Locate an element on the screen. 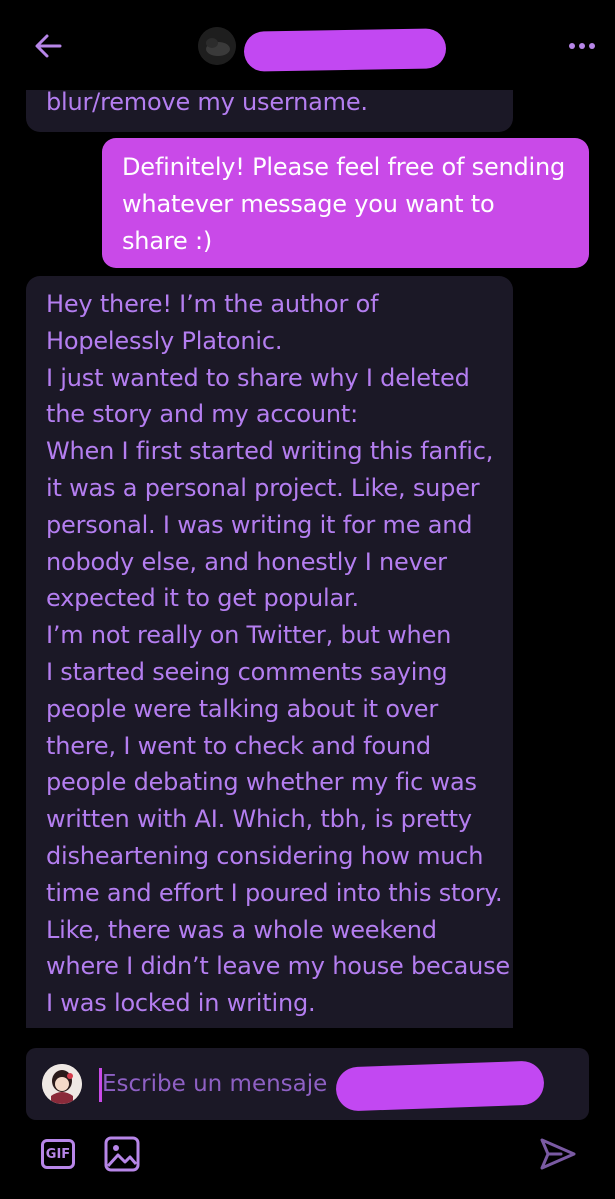  gif-icon: GIF is located at coordinates (58, 1154).